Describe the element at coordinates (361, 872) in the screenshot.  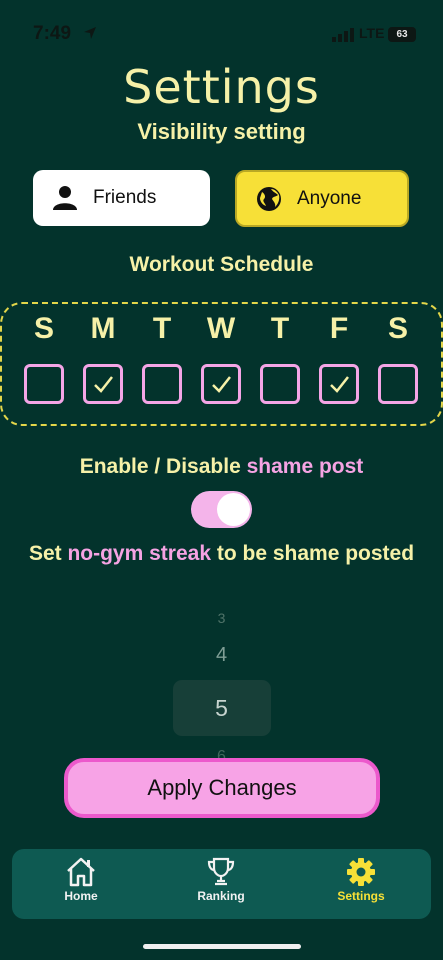
I see `gear-icon` at that location.